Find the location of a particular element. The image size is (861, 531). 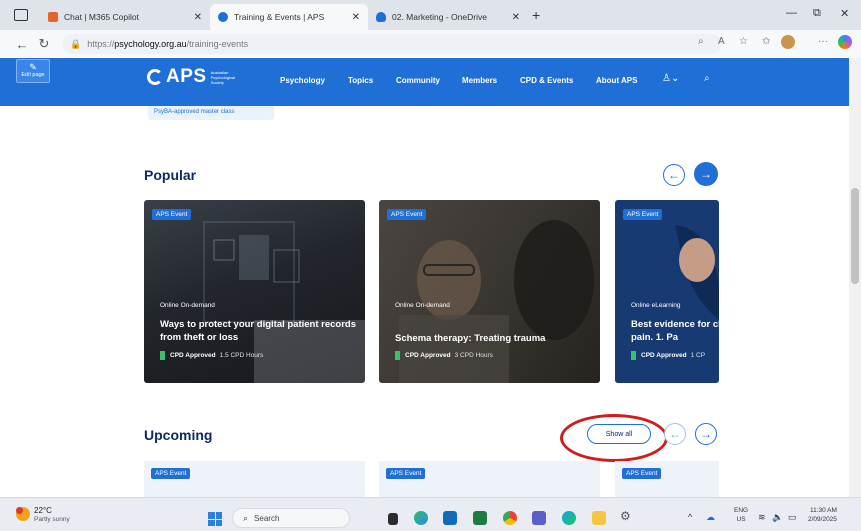

tab-onedrive: 02. Marketing - OneDrive ✕ is located at coordinates (448, 17).